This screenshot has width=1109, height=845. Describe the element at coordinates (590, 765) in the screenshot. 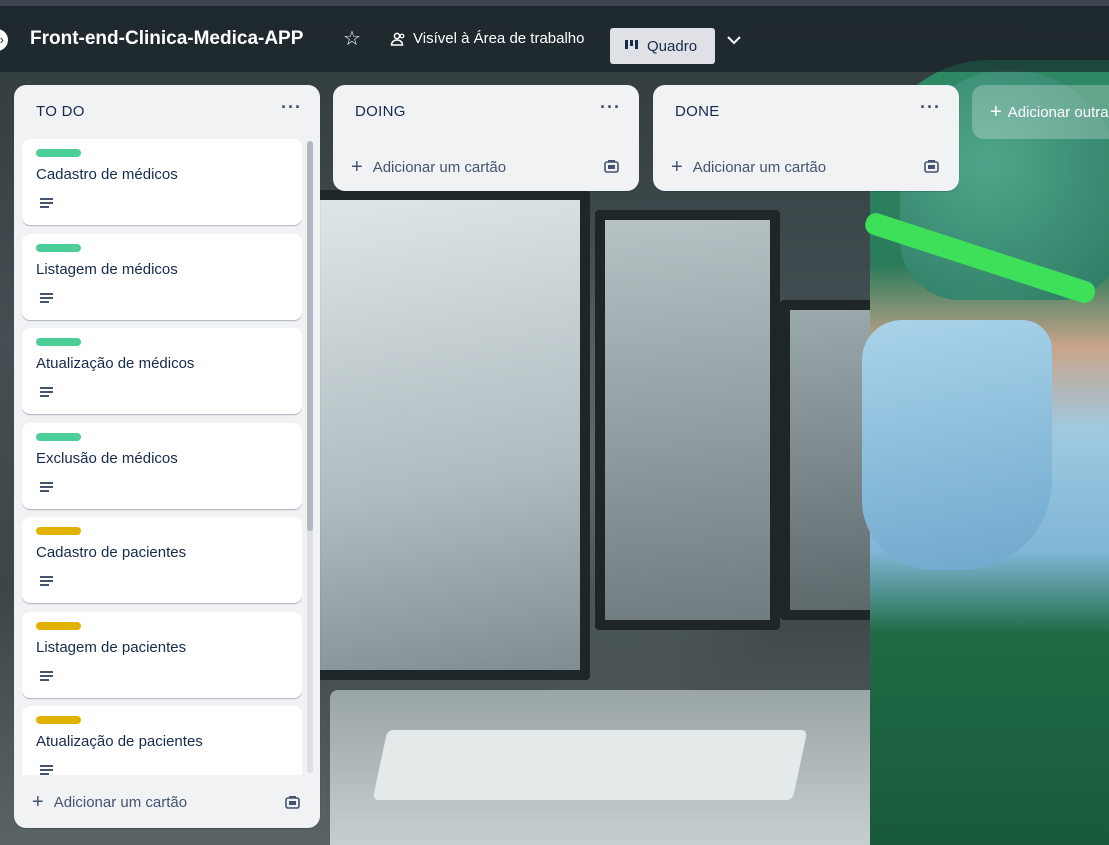

I see `background-keyboard` at that location.